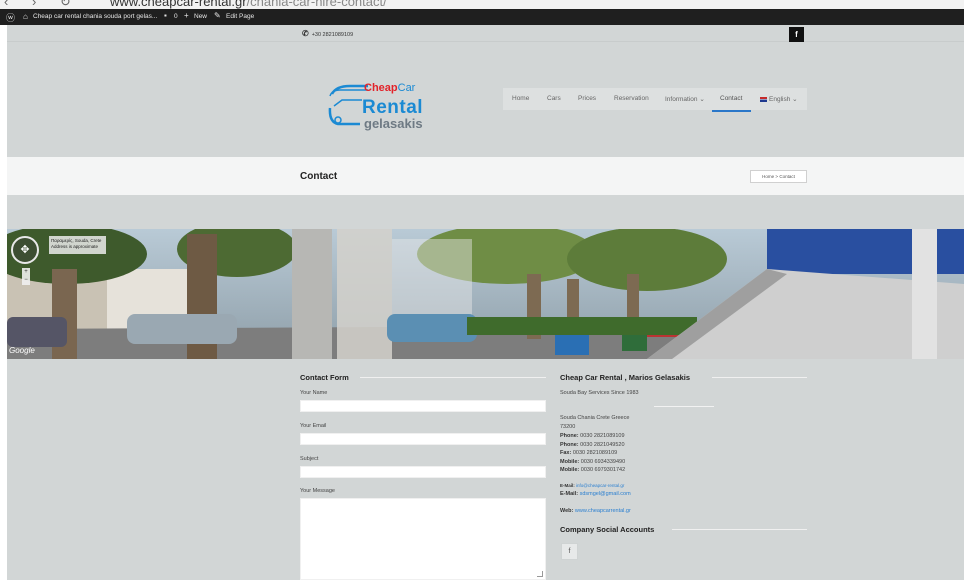 This screenshot has width=964, height=580. Describe the element at coordinates (567, 511) in the screenshot. I see `web-label: Web:` at that location.